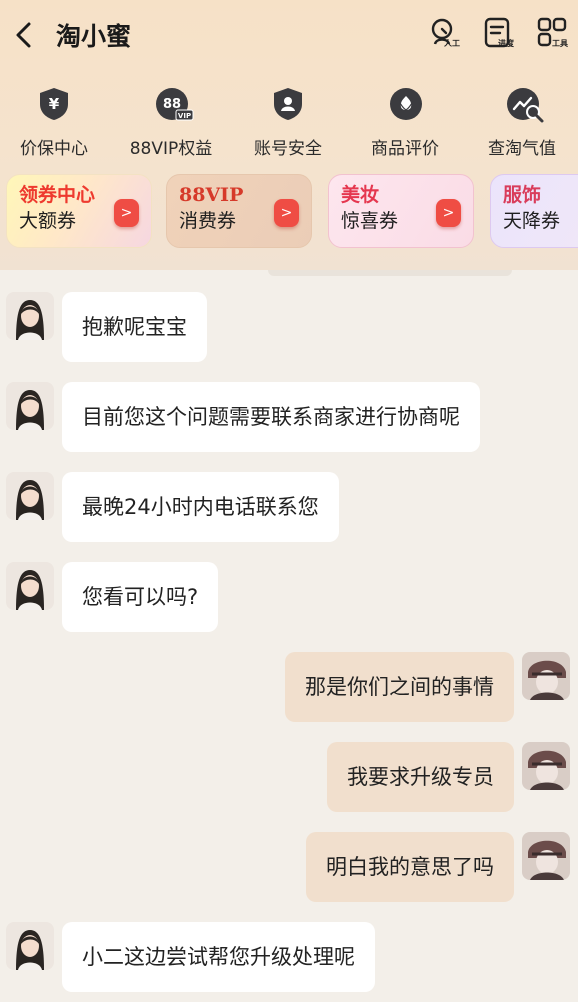 Image resolution: width=578 pixels, height=1002 pixels. What do you see at coordinates (94, 36) in the screenshot?
I see `page-title: 淘小蜜` at bounding box center [94, 36].